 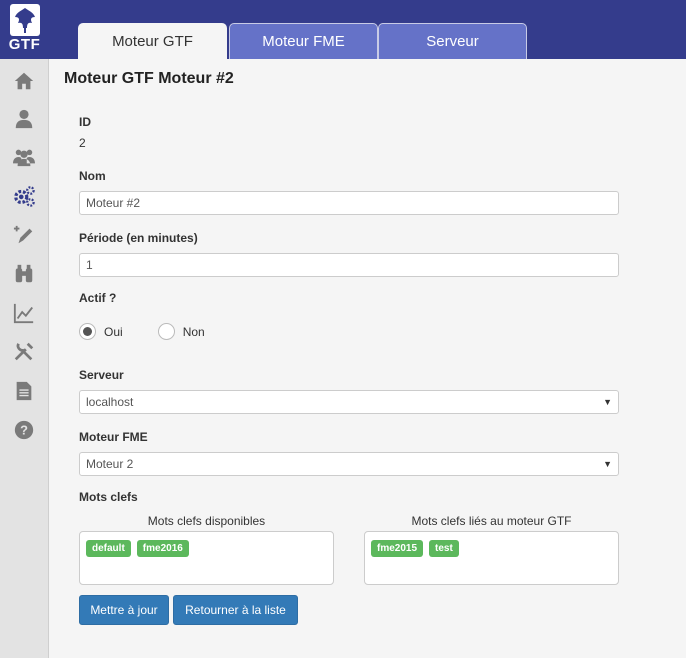 What do you see at coordinates (349, 203) in the screenshot?
I see `nom-input` at bounding box center [349, 203].